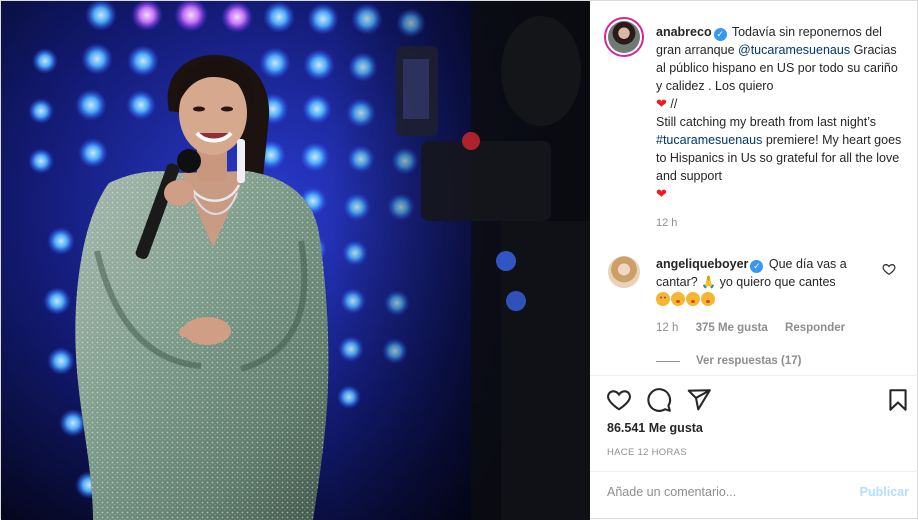 This screenshot has height=520, width=918. What do you see at coordinates (889, 269) in the screenshot?
I see `comment-like-heart-icon` at bounding box center [889, 269].